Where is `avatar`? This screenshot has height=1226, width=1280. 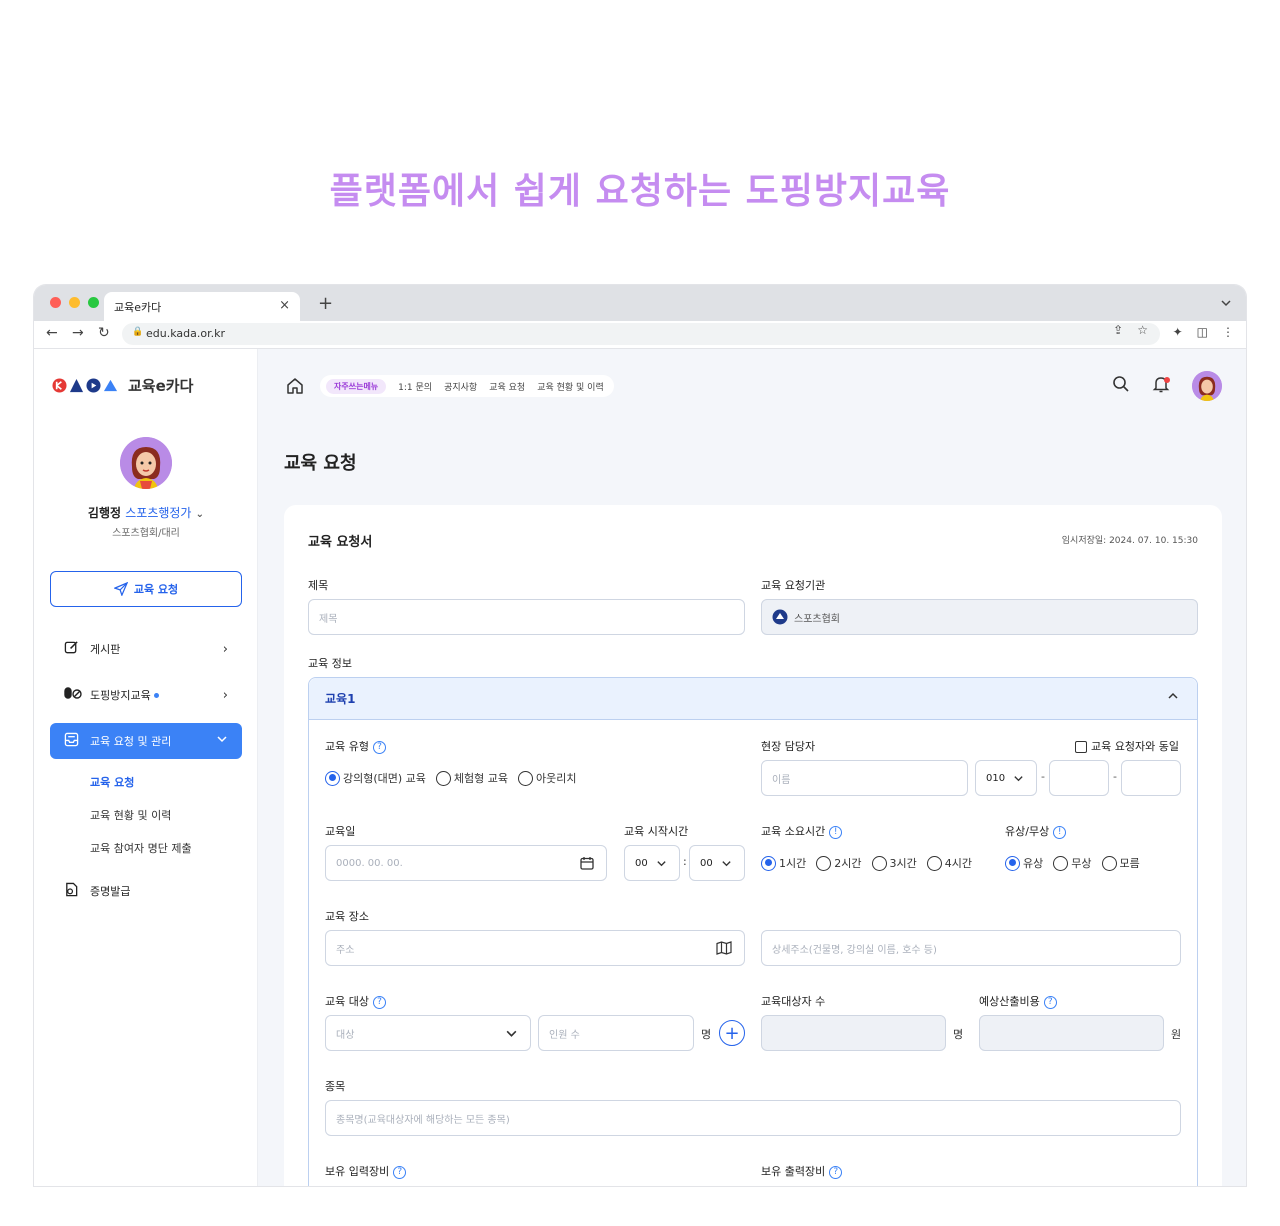
avatar is located at coordinates (146, 463).